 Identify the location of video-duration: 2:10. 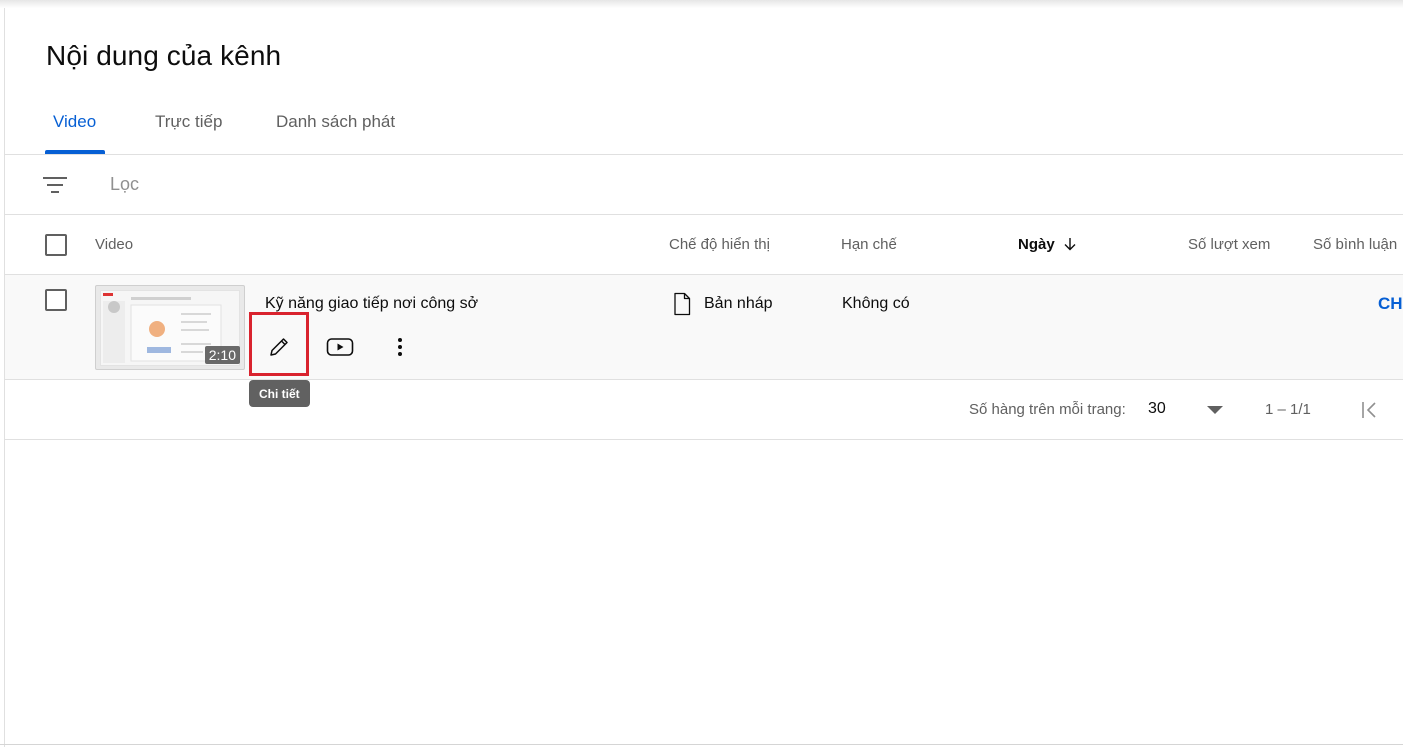
(222, 355).